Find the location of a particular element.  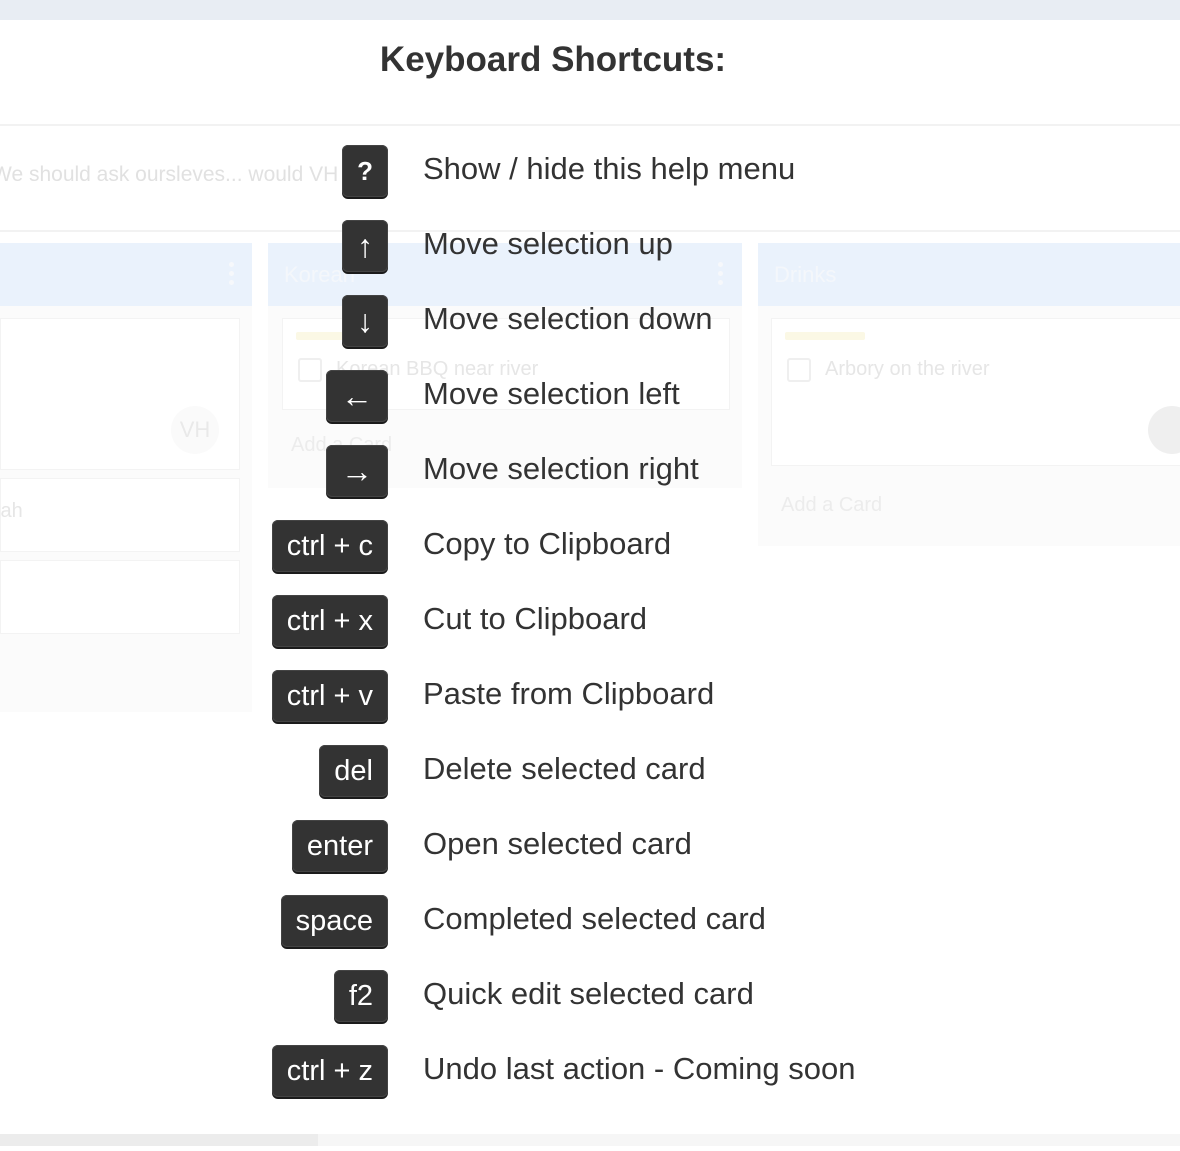

shortcut-description: Delete selected card is located at coordinates (564, 768).